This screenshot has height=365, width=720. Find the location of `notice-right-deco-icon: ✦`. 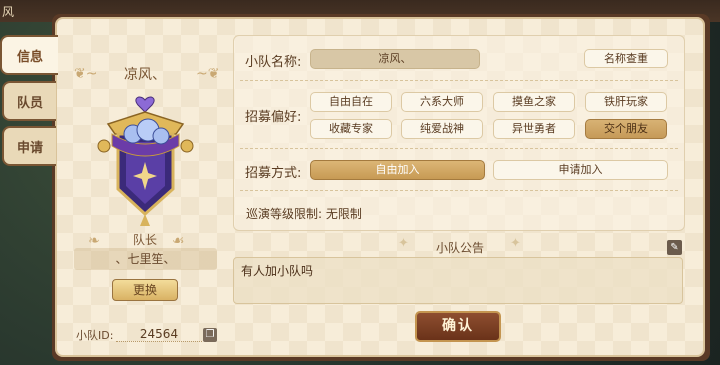

notice-right-deco-icon: ✦ is located at coordinates (515, 243).